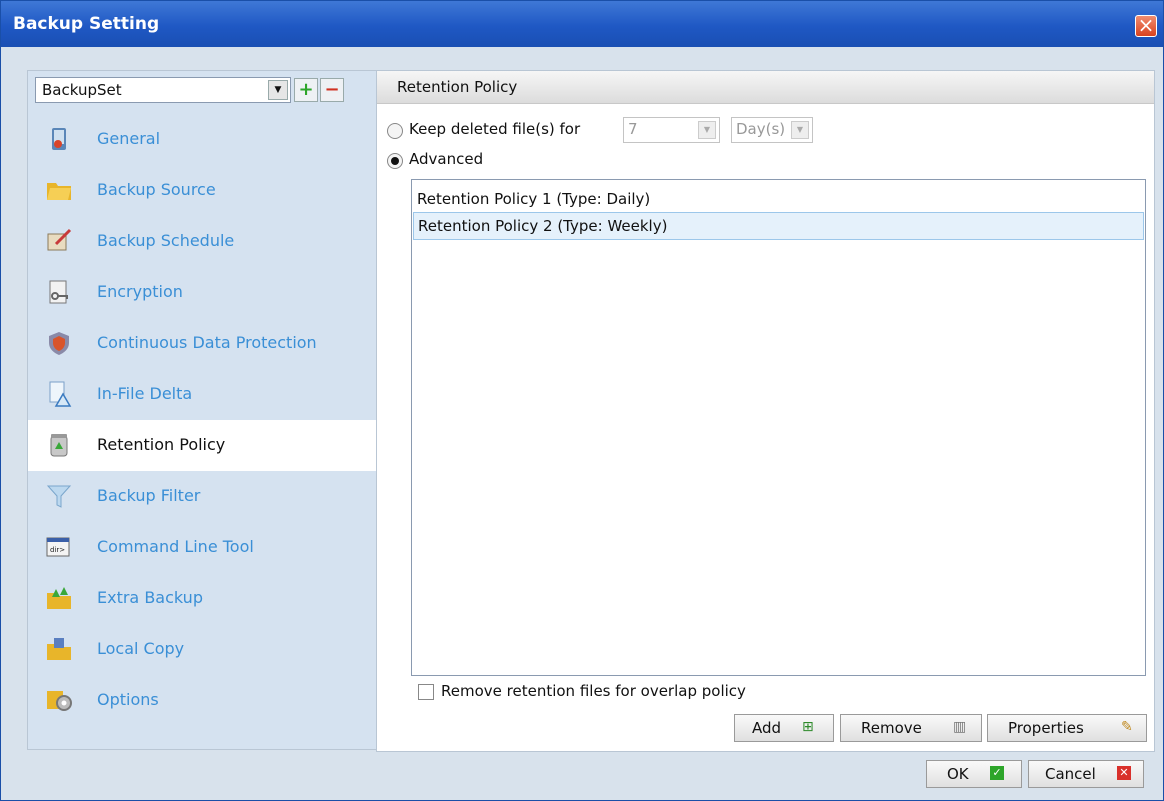 Image resolution: width=1164 pixels, height=801 pixels. Describe the element at coordinates (166, 240) in the screenshot. I see `sidebar-item-label: Backup Schedule` at that location.